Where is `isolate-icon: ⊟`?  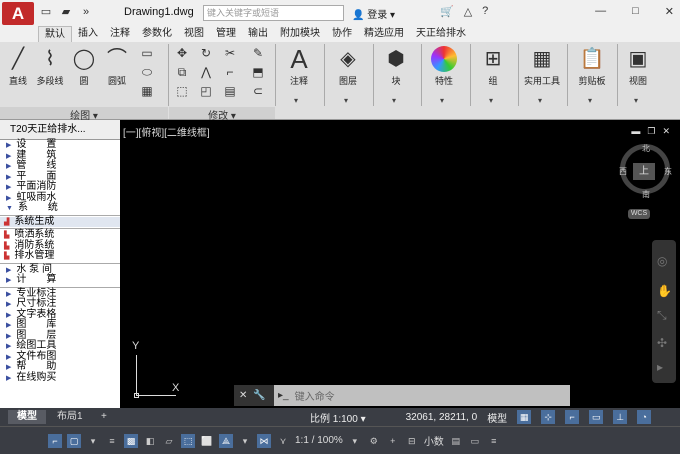
isolate-icon: ⊟ is located at coordinates (412, 441).